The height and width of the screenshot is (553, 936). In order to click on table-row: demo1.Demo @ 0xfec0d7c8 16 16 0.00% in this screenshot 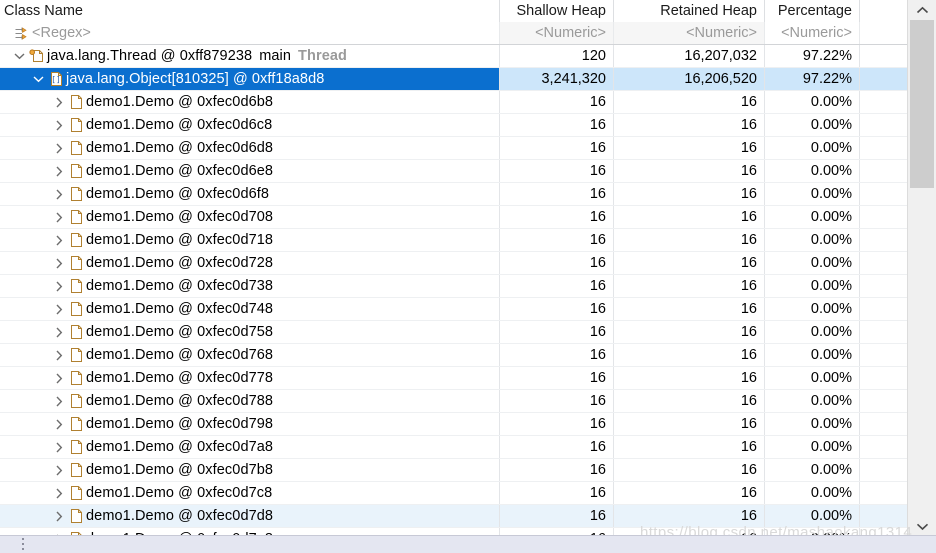, I will do `click(454, 493)`.